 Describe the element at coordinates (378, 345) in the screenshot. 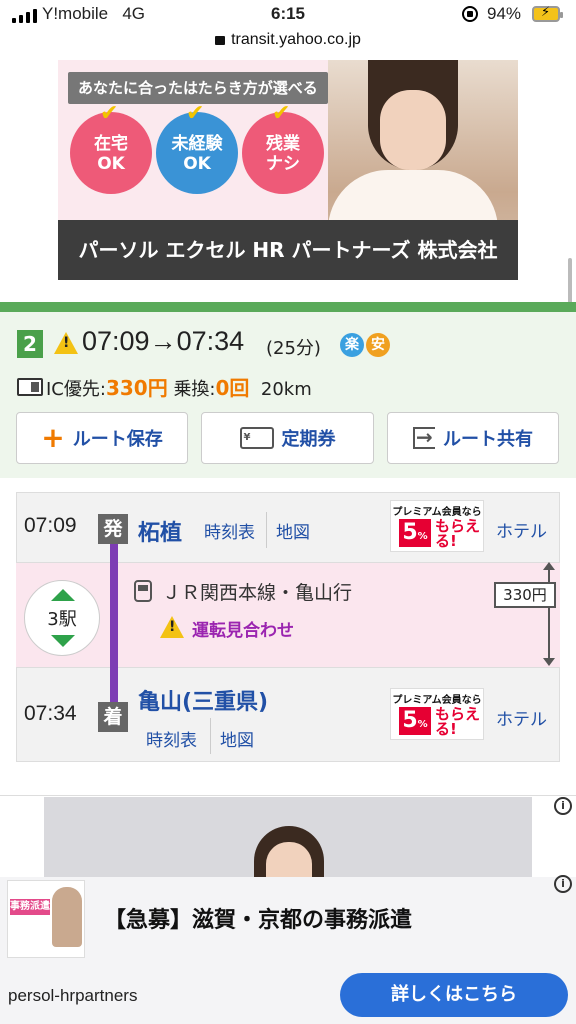

I see `badge-cheap: 安` at that location.